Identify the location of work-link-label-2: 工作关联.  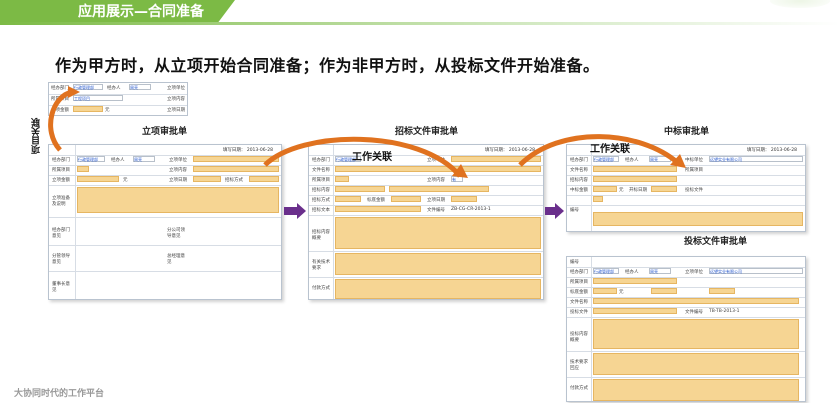
(610, 149).